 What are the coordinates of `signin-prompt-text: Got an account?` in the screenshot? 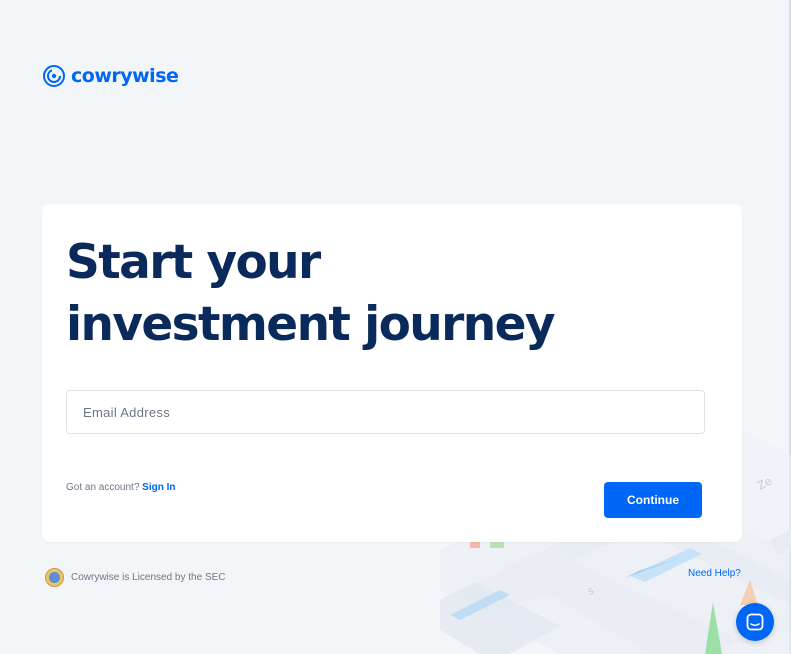 It's located at (103, 487).